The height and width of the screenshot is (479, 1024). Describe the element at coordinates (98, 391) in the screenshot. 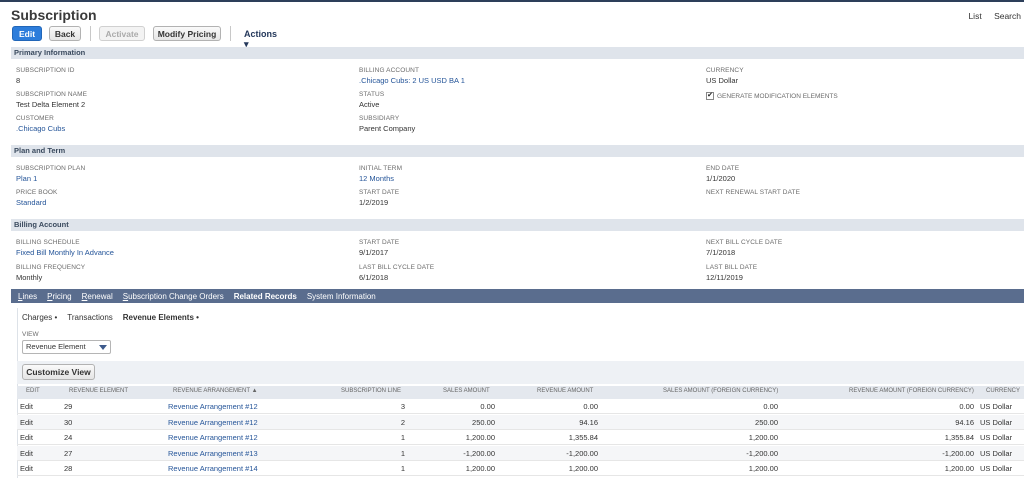

I see `col-revenue-element: REVENUE ELEMENT` at that location.